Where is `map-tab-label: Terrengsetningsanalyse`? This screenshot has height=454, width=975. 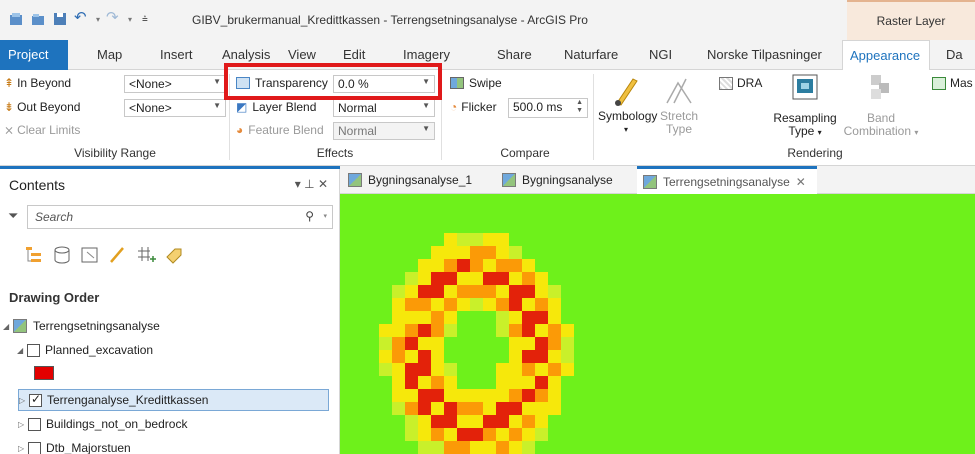
map-tab-label: Terrengsetningsanalyse is located at coordinates (726, 181).